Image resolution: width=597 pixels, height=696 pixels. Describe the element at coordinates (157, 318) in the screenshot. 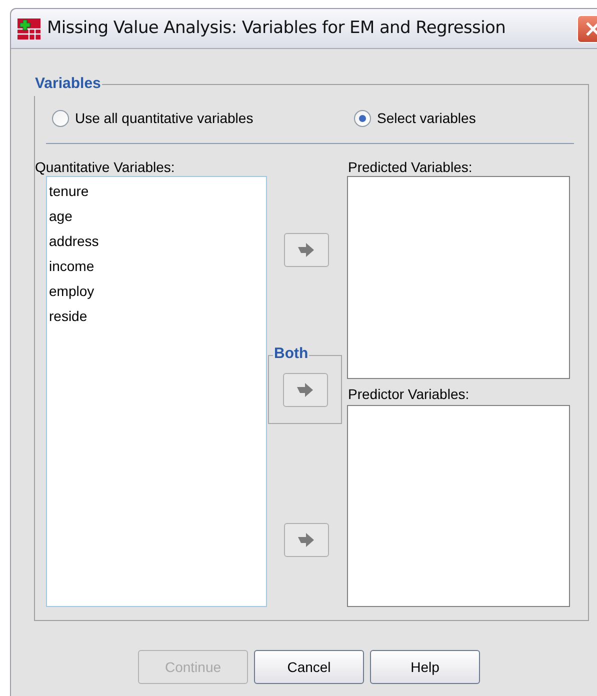

I see `list-item: reside` at that location.